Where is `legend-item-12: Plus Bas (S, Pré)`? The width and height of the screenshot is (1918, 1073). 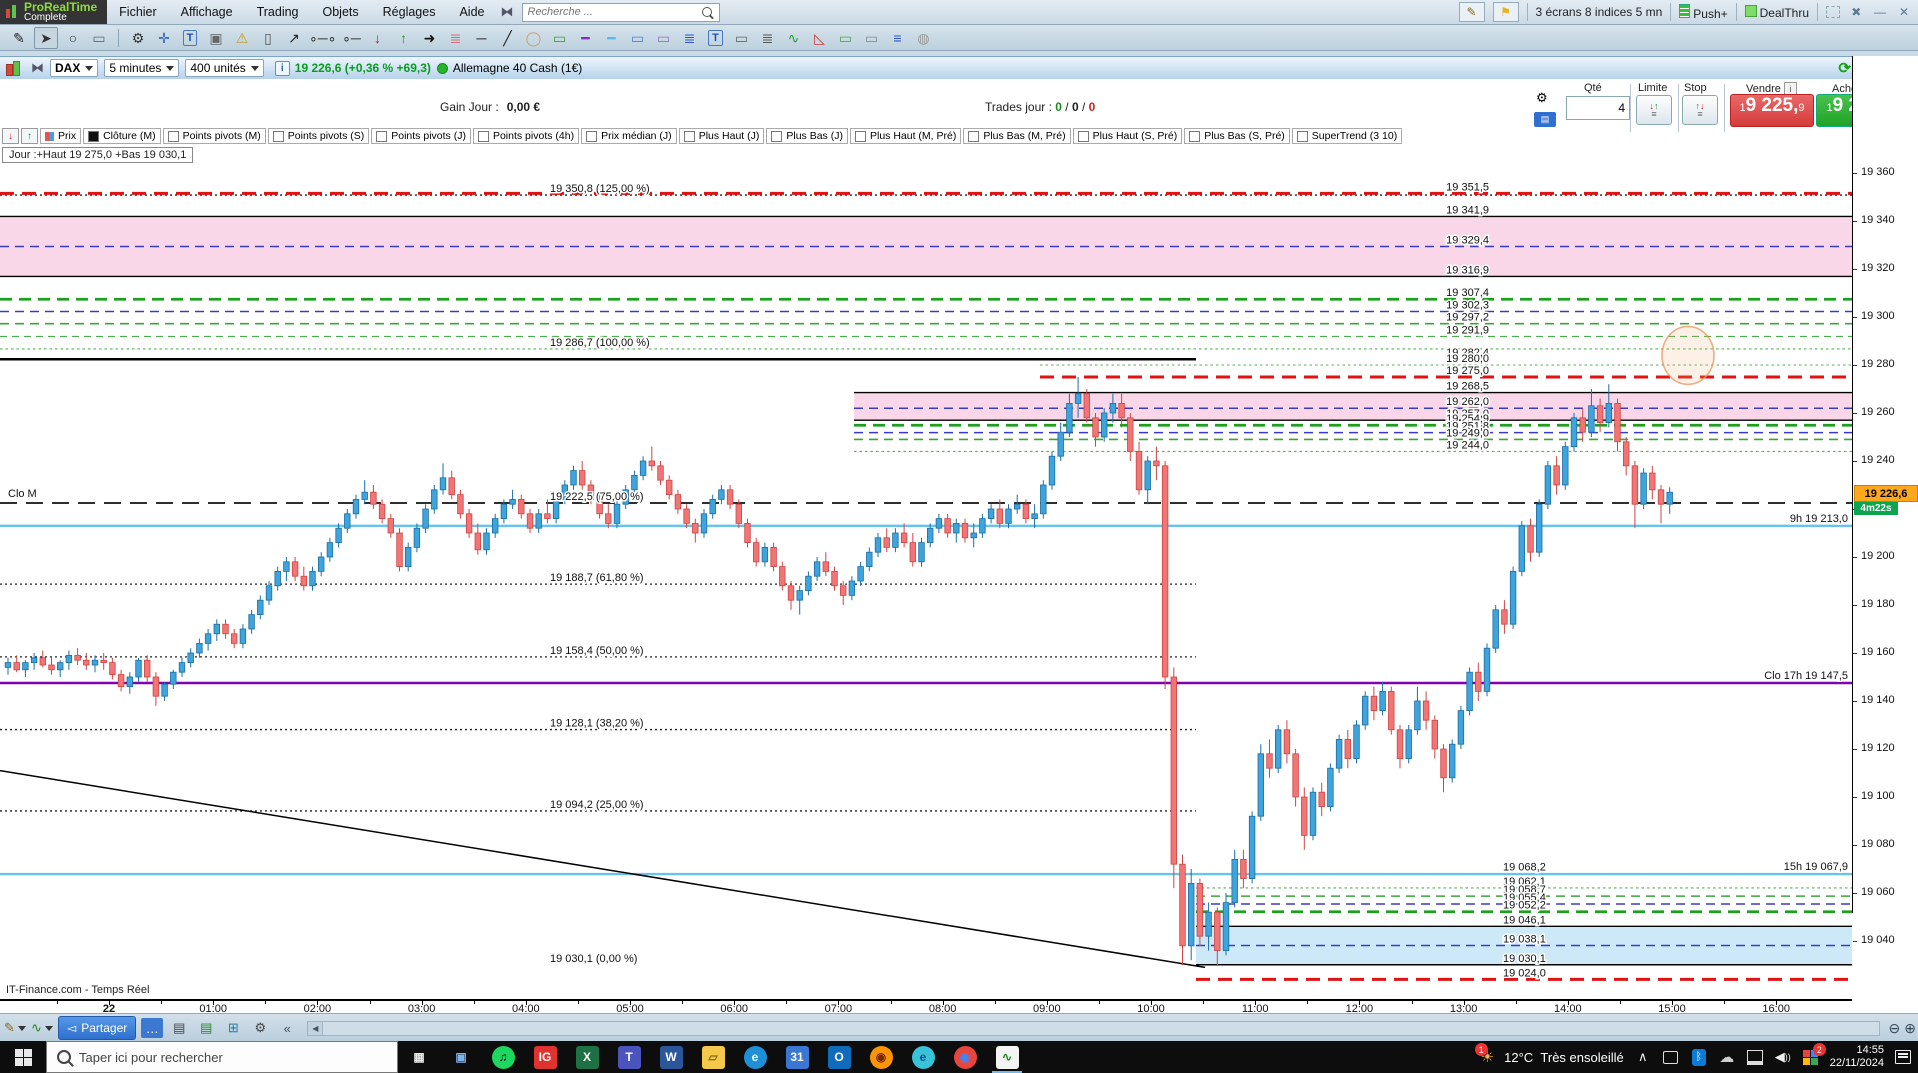
legend-item-12: Plus Bas (S, Pré) is located at coordinates (1237, 136).